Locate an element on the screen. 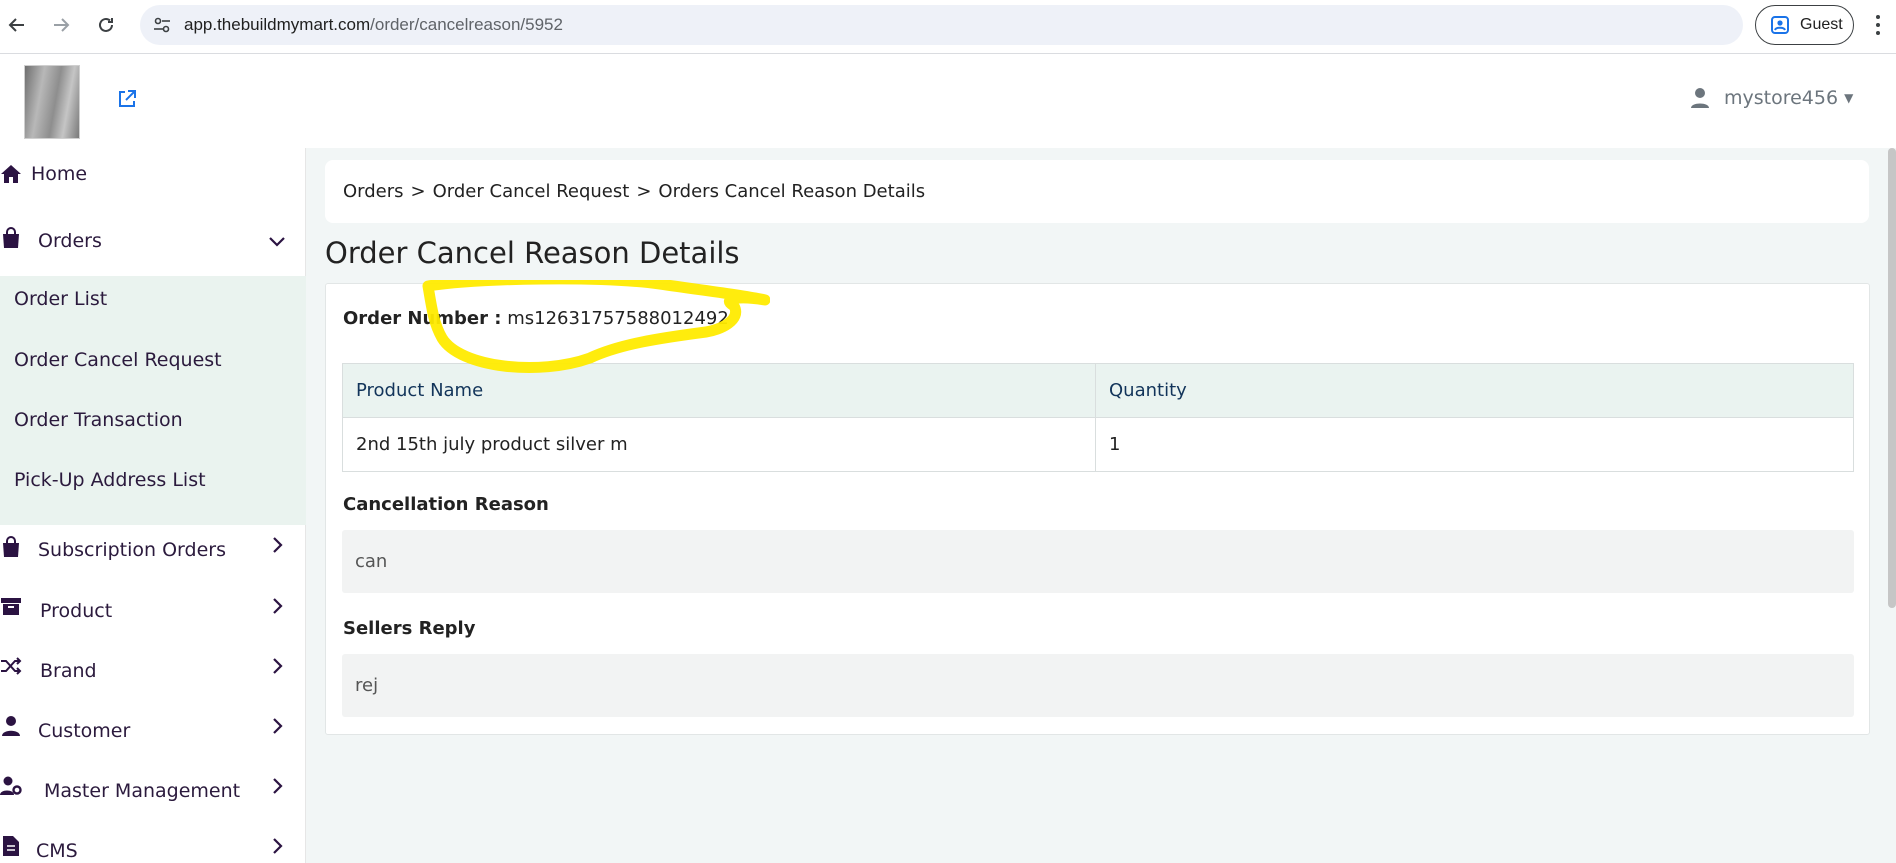 This screenshot has width=1896, height=863. home-icon is located at coordinates (11, 174).